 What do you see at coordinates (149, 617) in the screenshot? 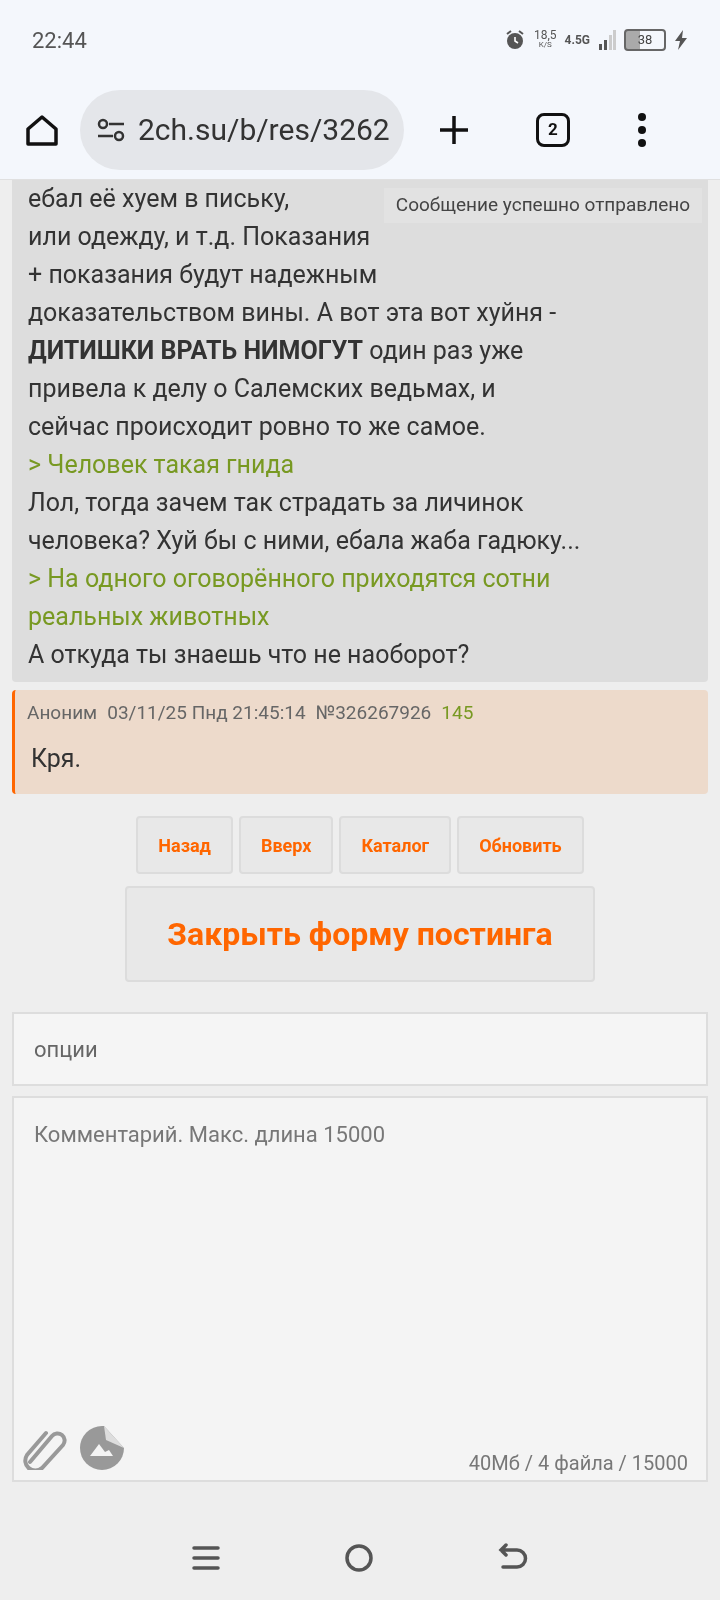
I see `quote-line: реальных животных` at bounding box center [149, 617].